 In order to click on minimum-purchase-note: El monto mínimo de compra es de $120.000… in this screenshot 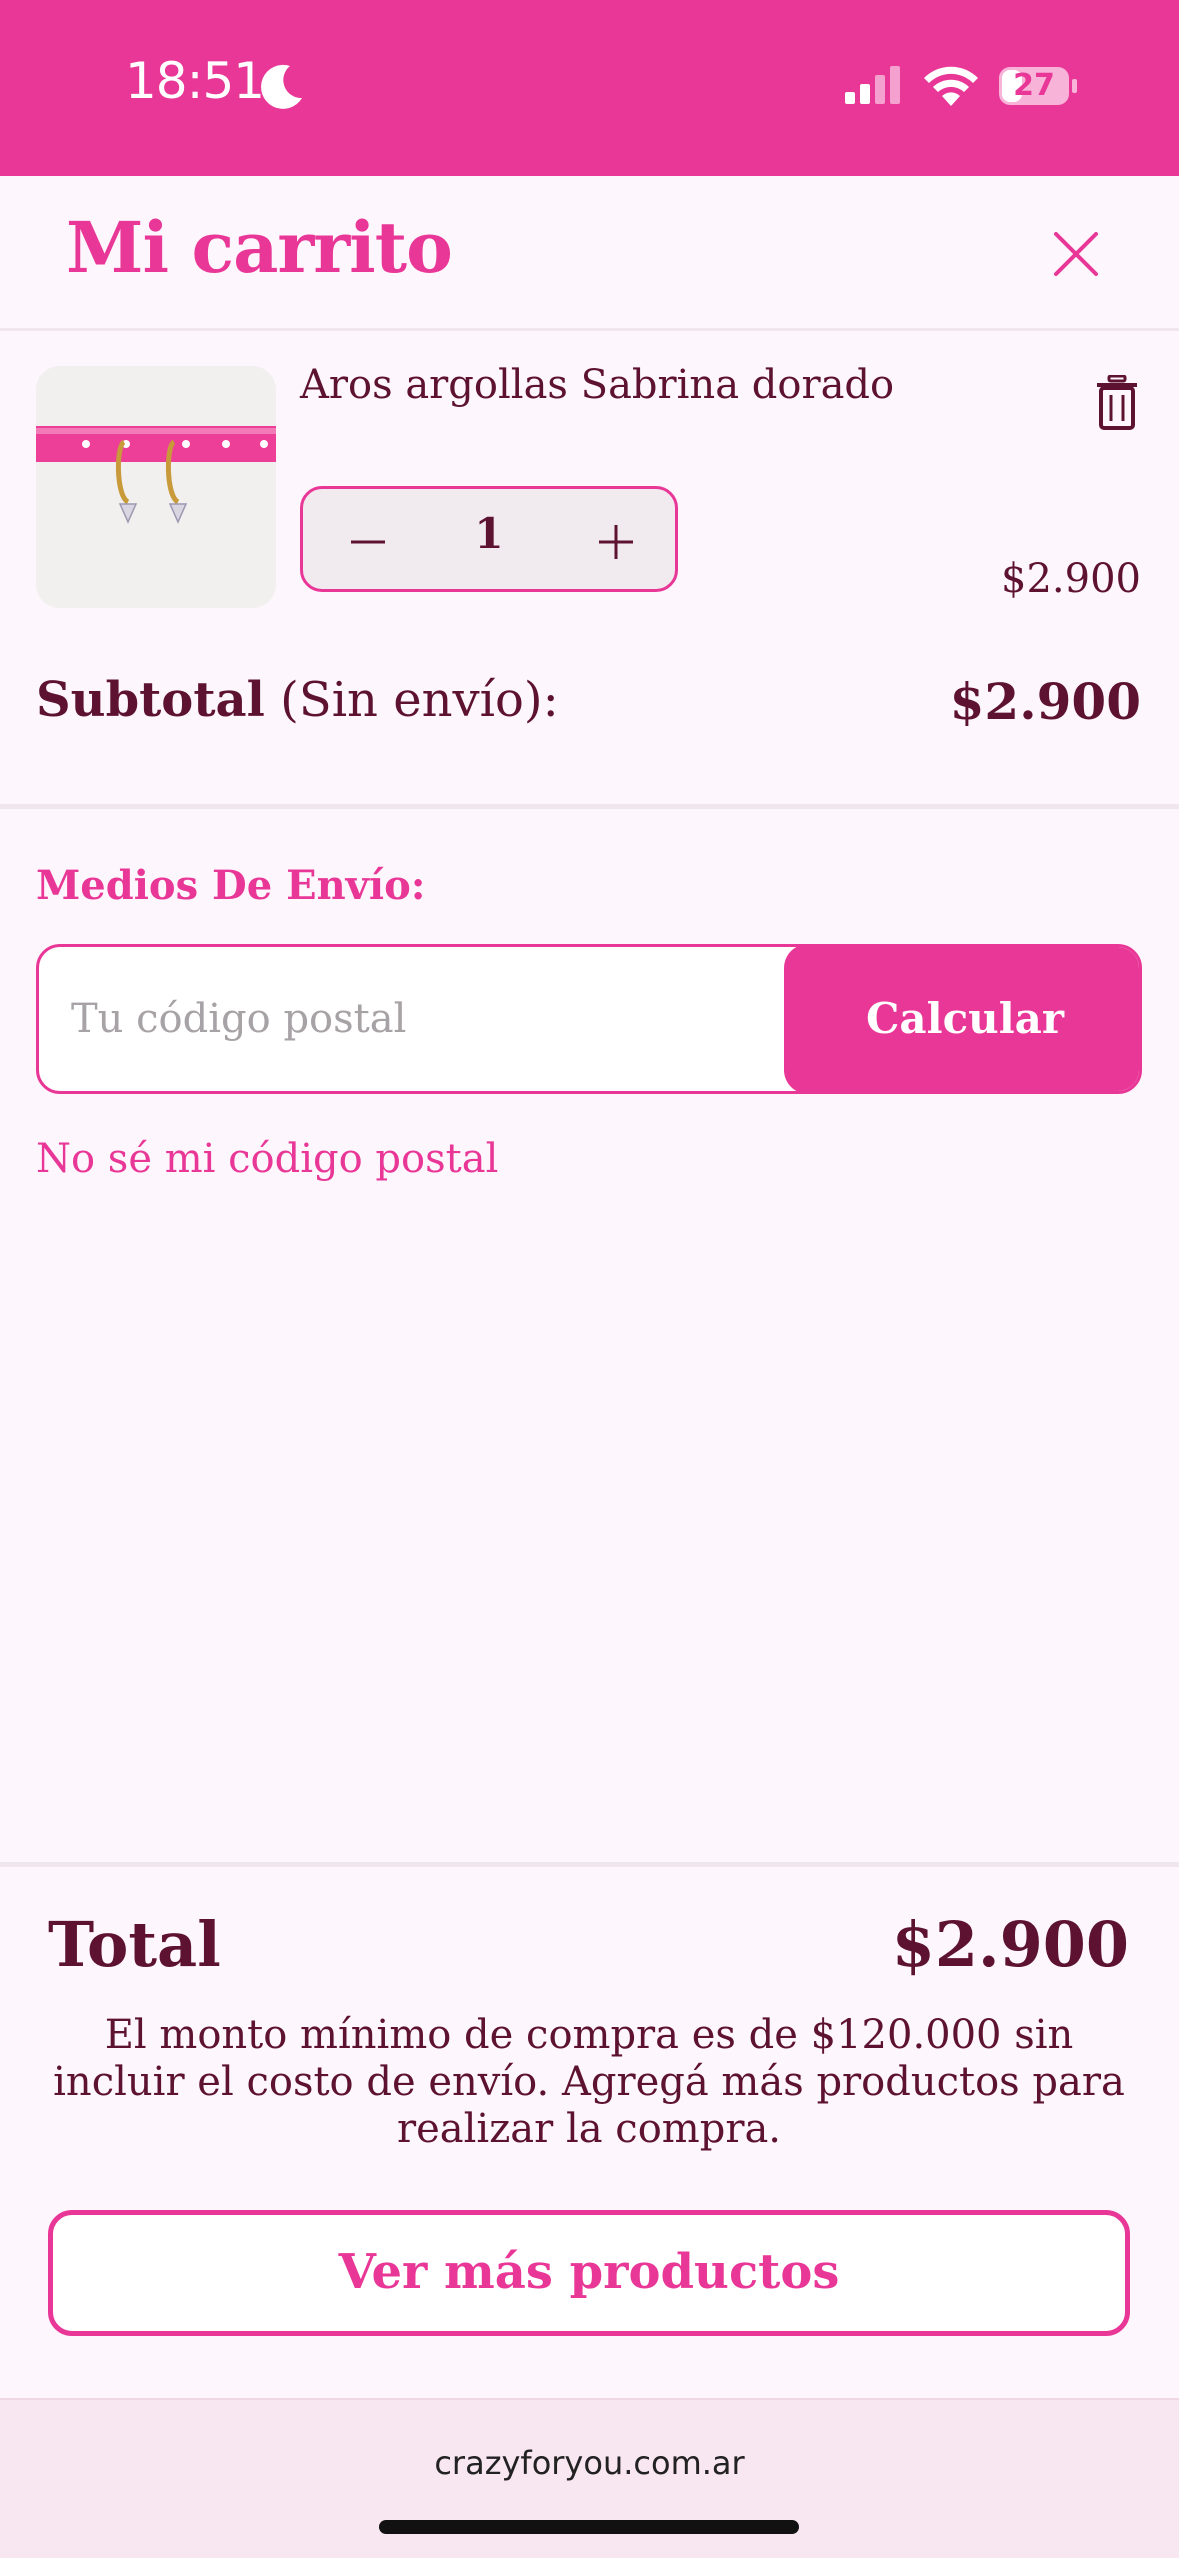, I will do `click(589, 2082)`.